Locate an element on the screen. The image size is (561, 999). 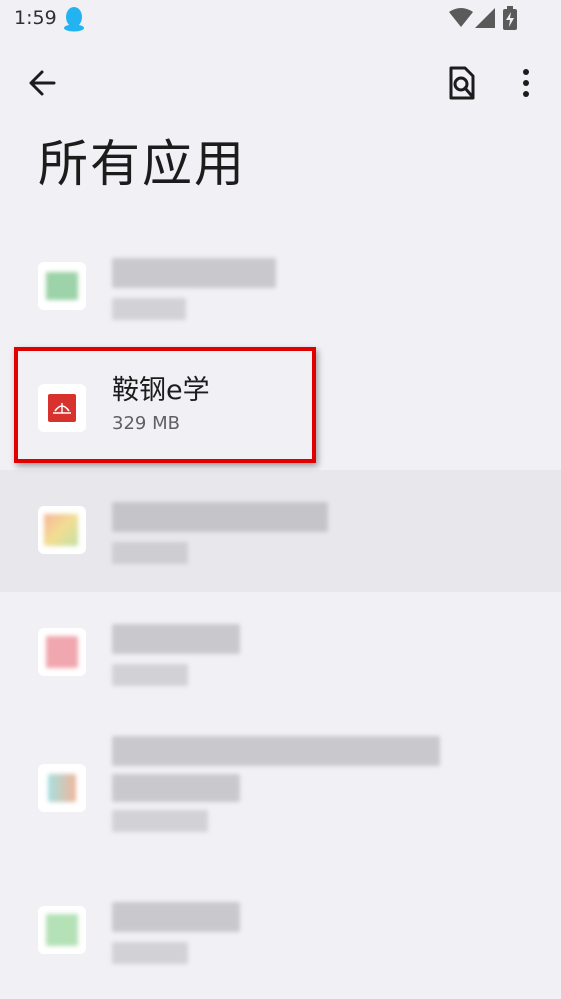
page-title: 所有应用 is located at coordinates (142, 164).